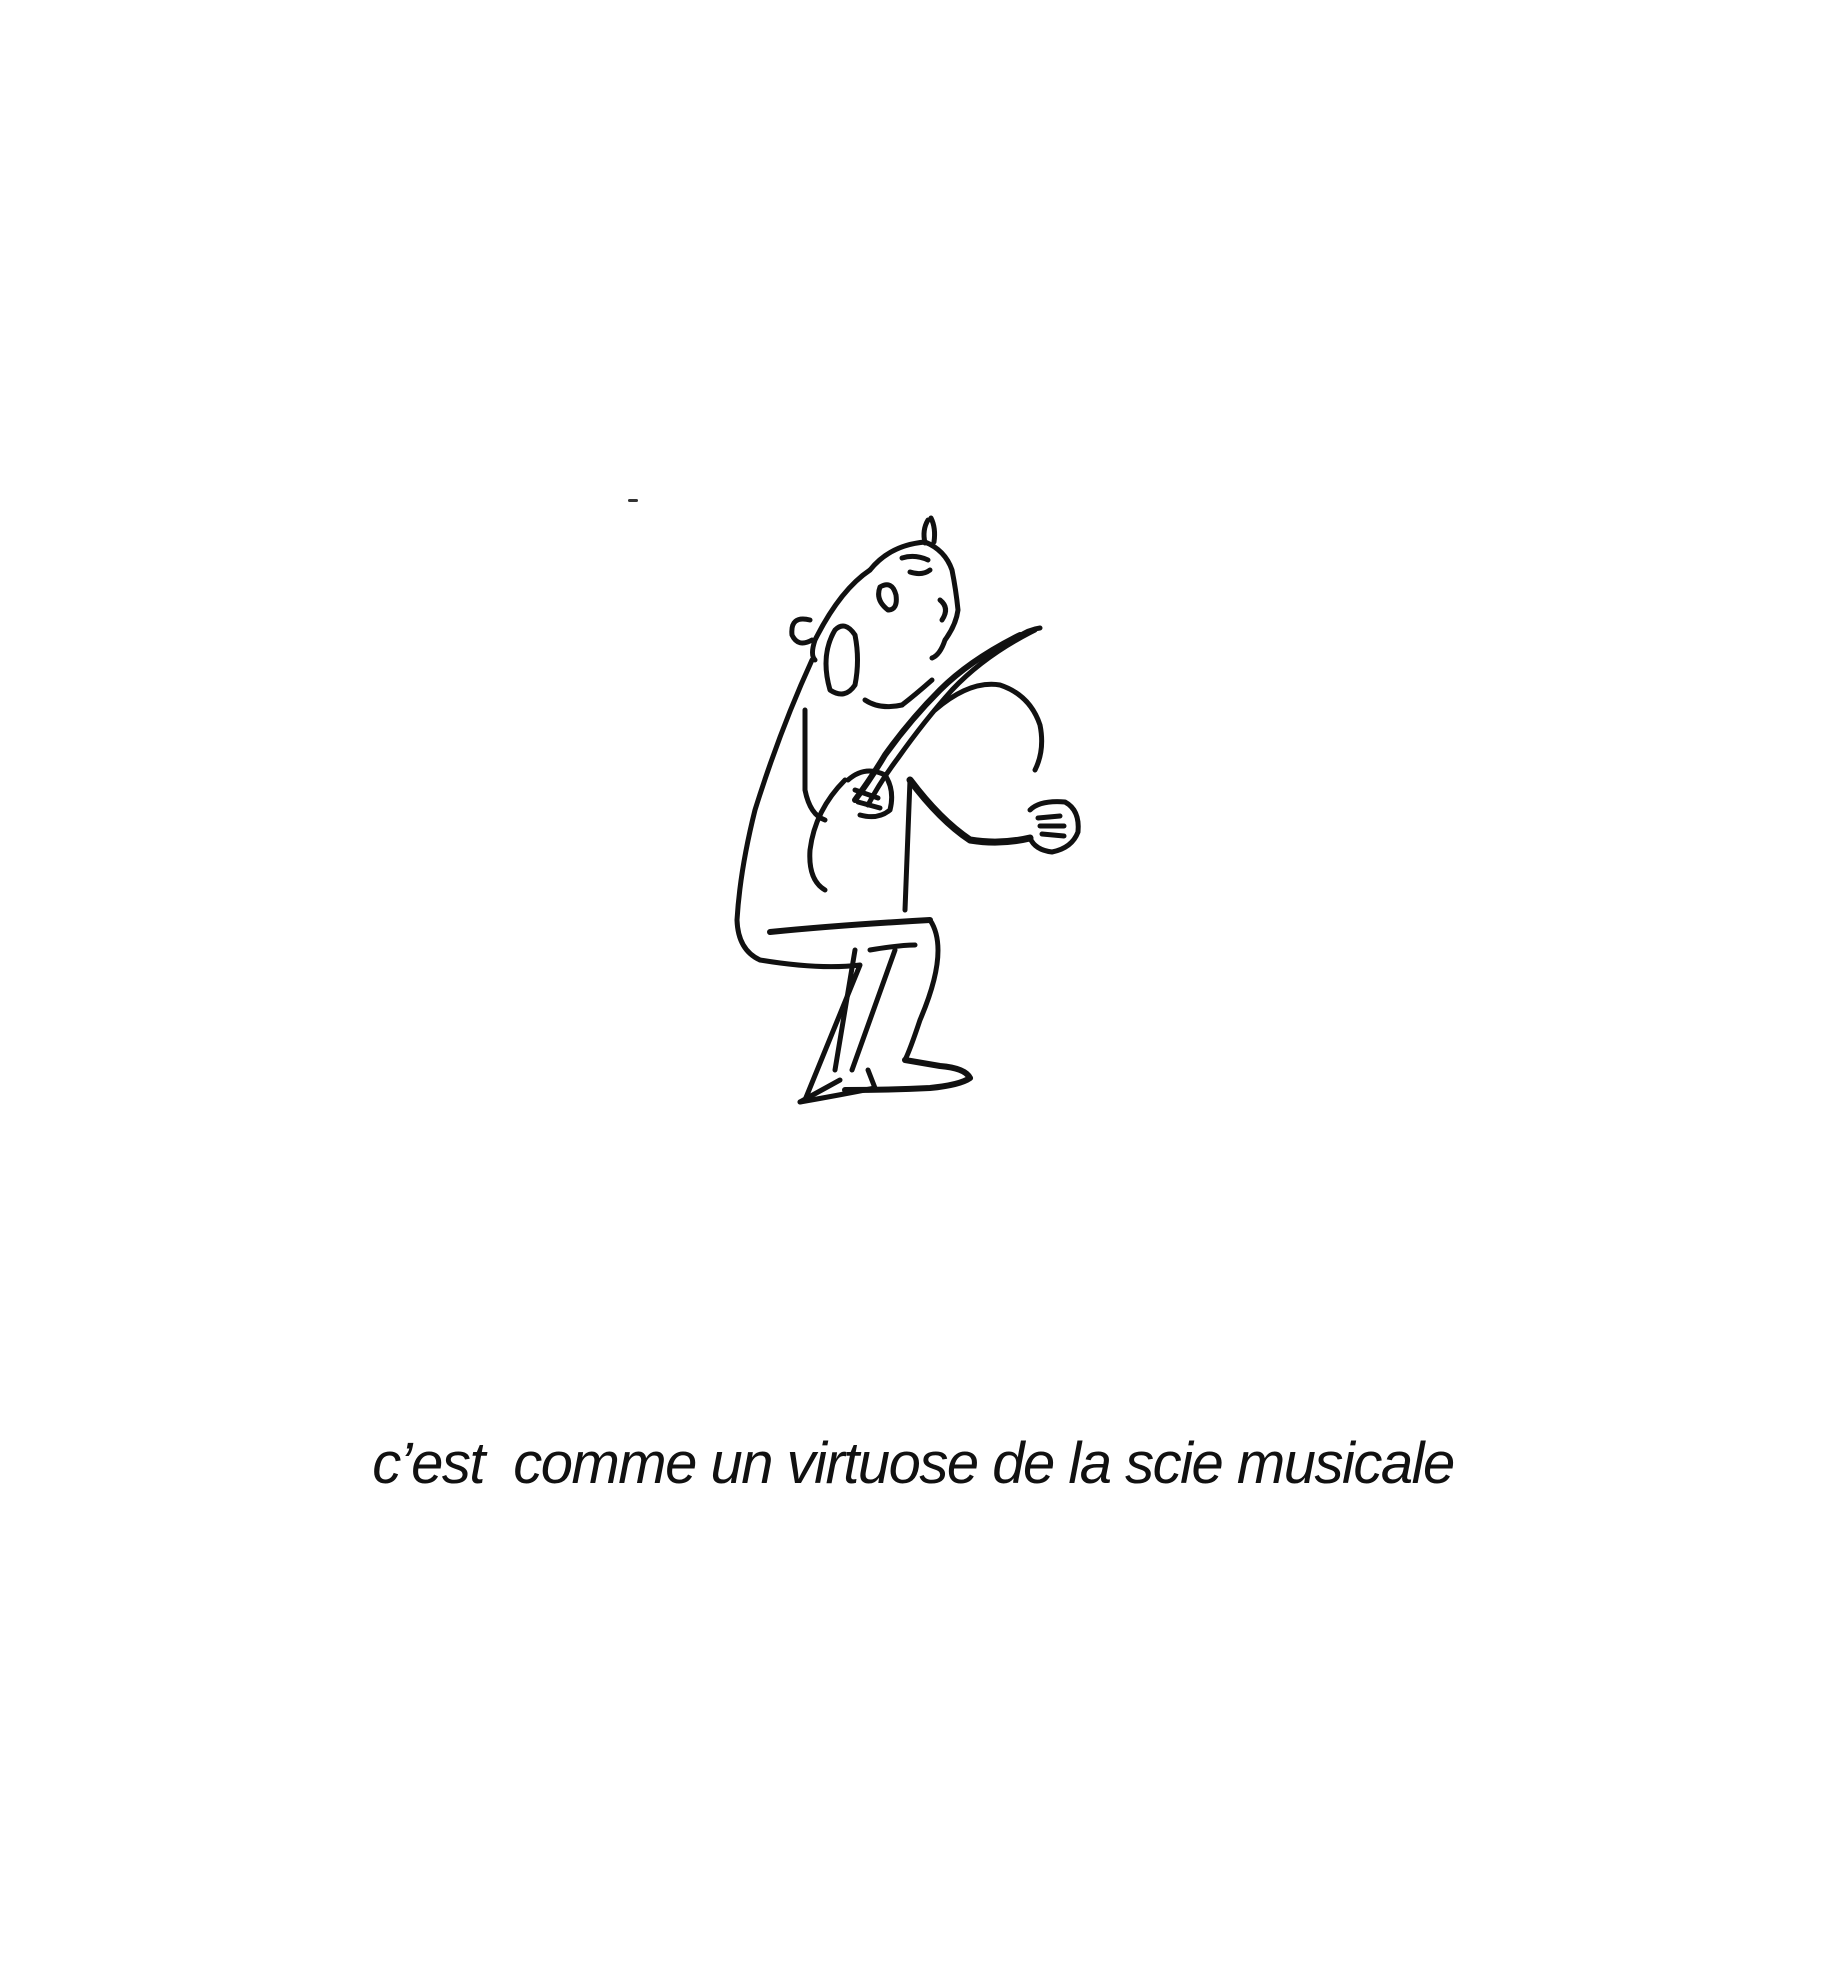 The height and width of the screenshot is (1978, 1826). What do you see at coordinates (887, 597) in the screenshot?
I see `nose` at bounding box center [887, 597].